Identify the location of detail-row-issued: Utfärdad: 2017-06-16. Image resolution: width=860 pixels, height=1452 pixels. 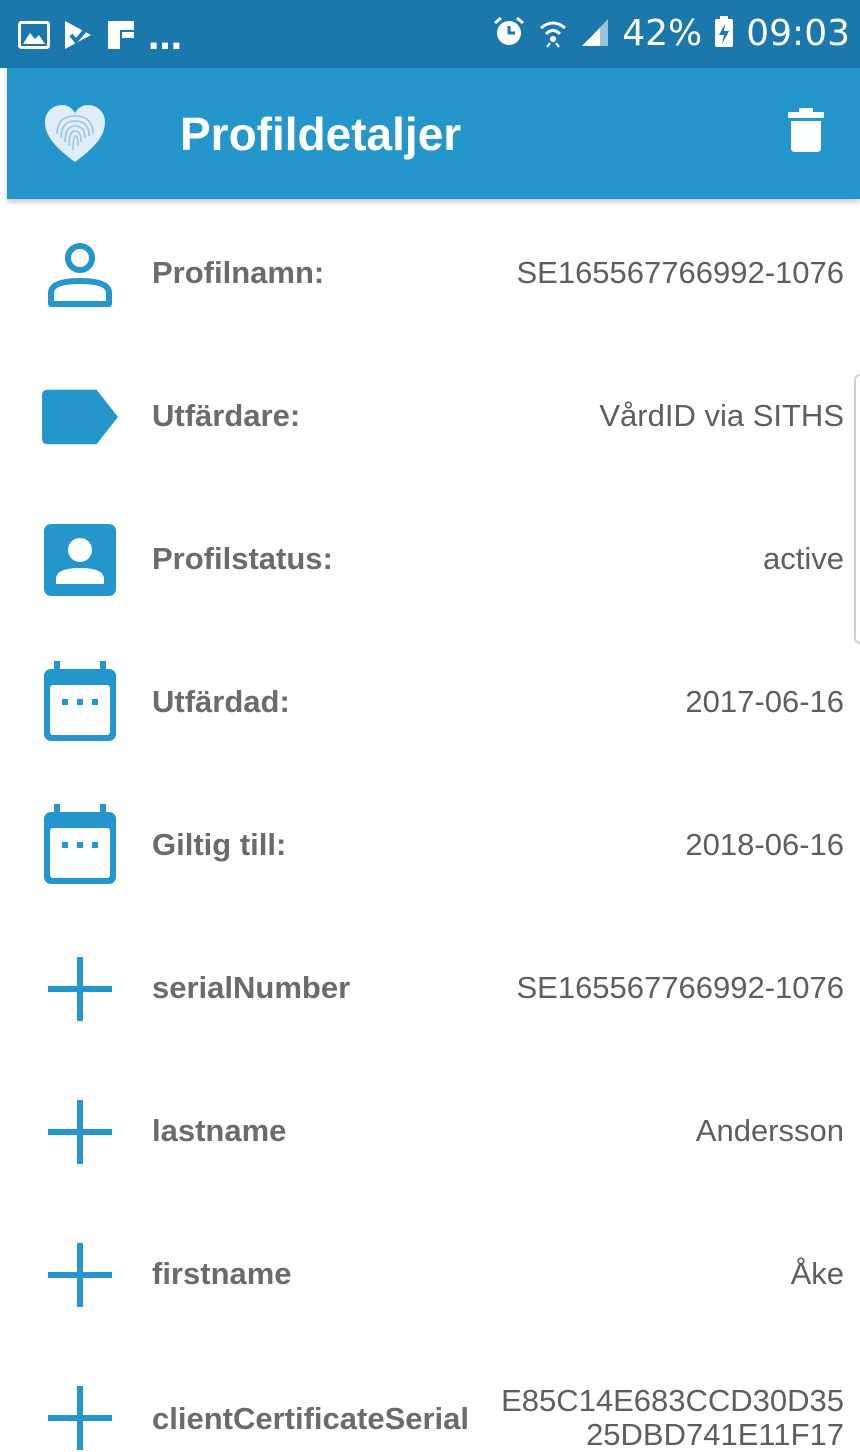
(430, 700).